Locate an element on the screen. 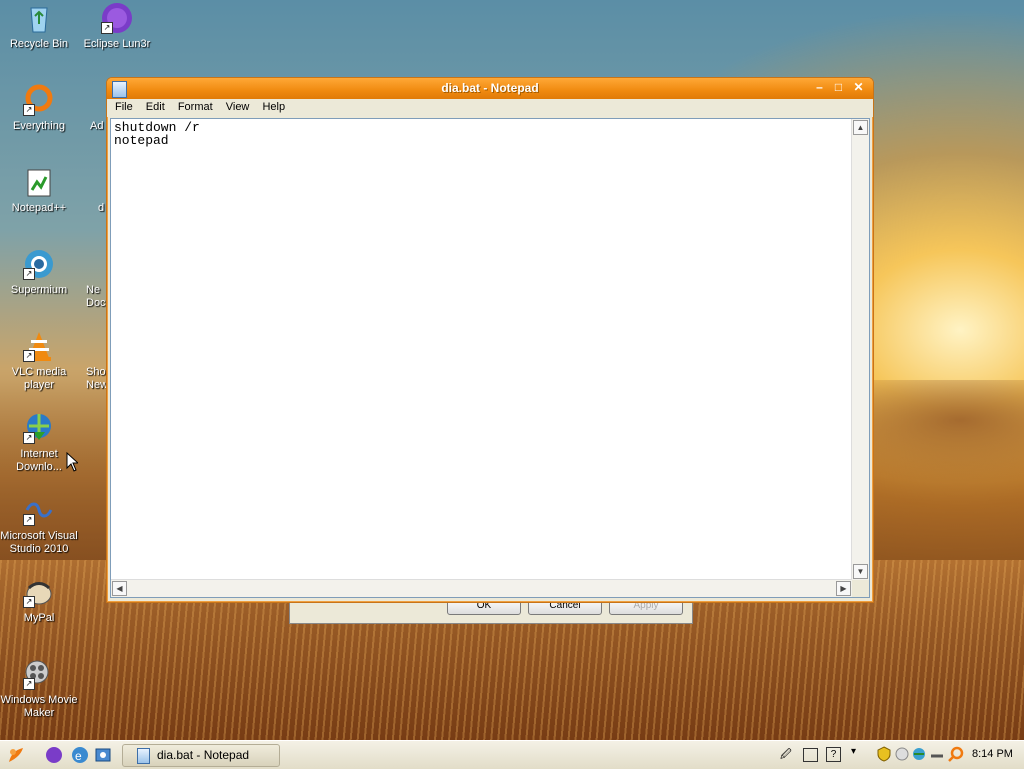 The width and height of the screenshot is (1024, 769). maximize-icon: □ is located at coordinates (838, 88).